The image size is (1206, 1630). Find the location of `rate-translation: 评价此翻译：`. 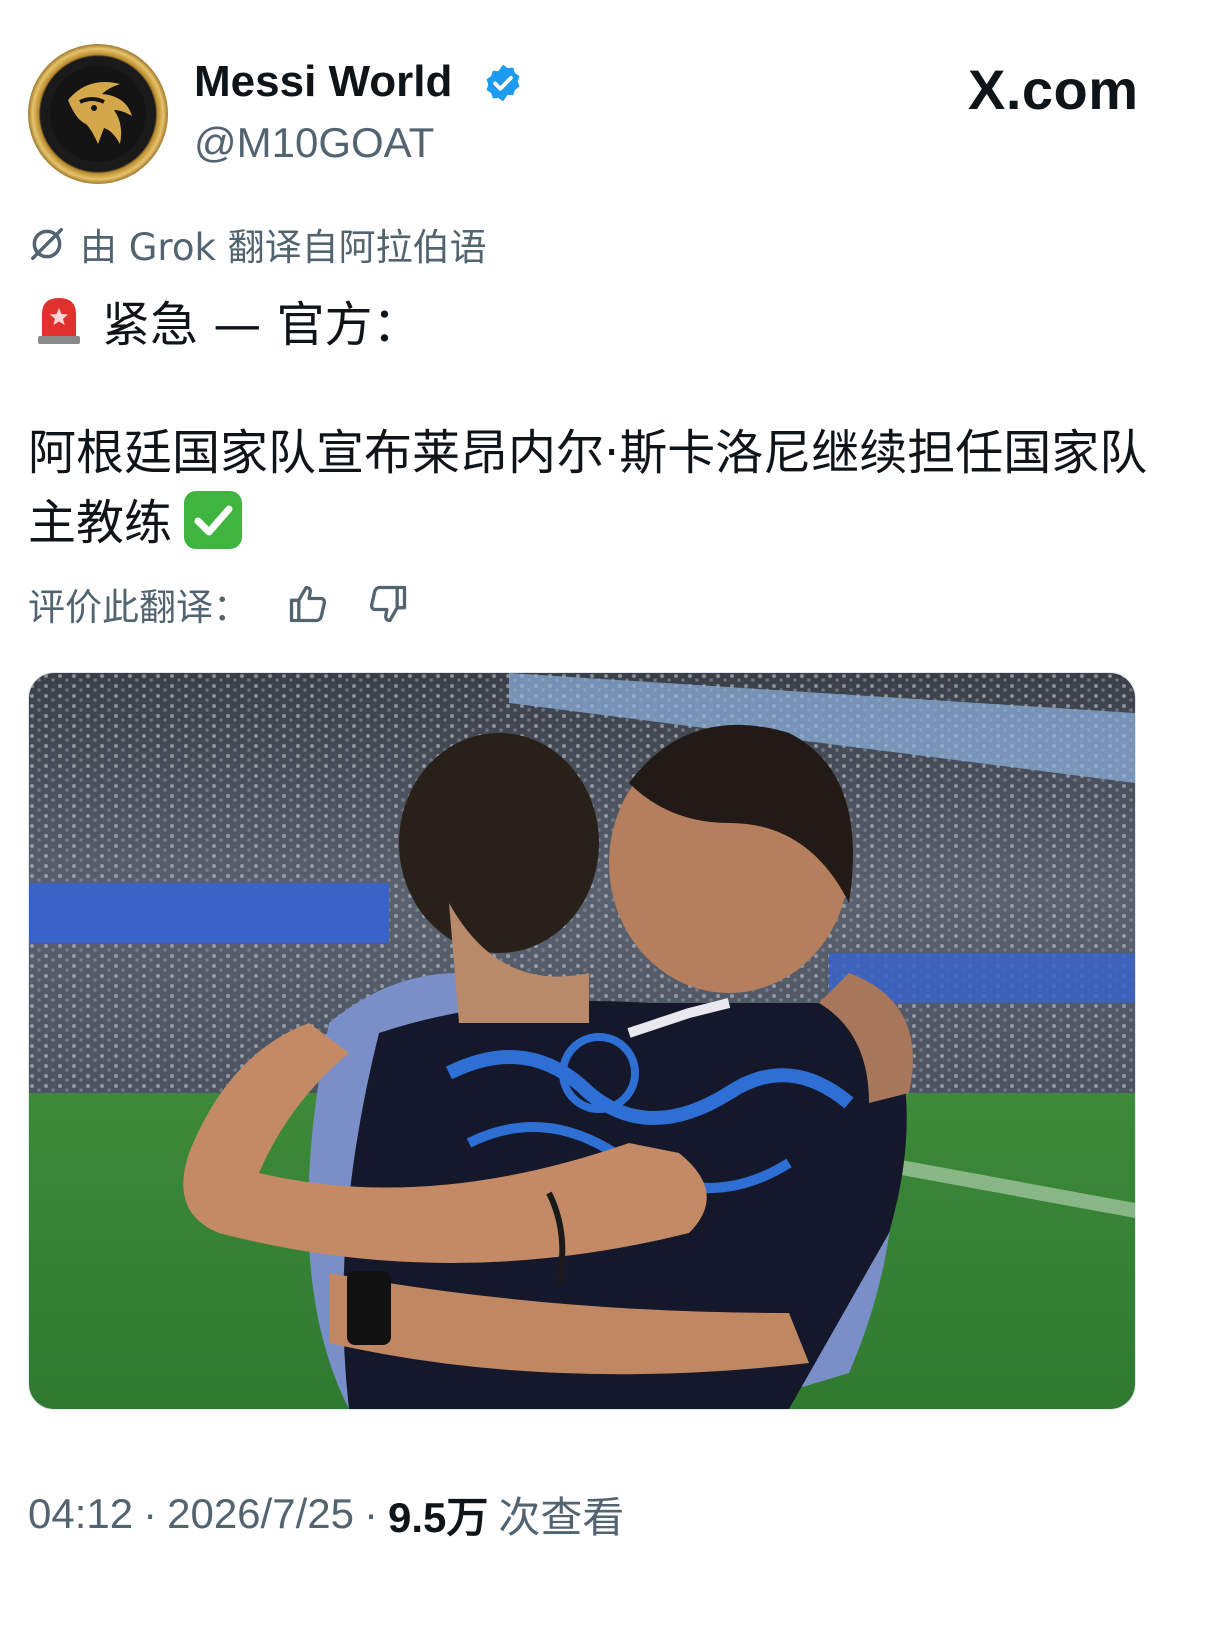

rate-translation: 评价此翻译： is located at coordinates (139, 604).